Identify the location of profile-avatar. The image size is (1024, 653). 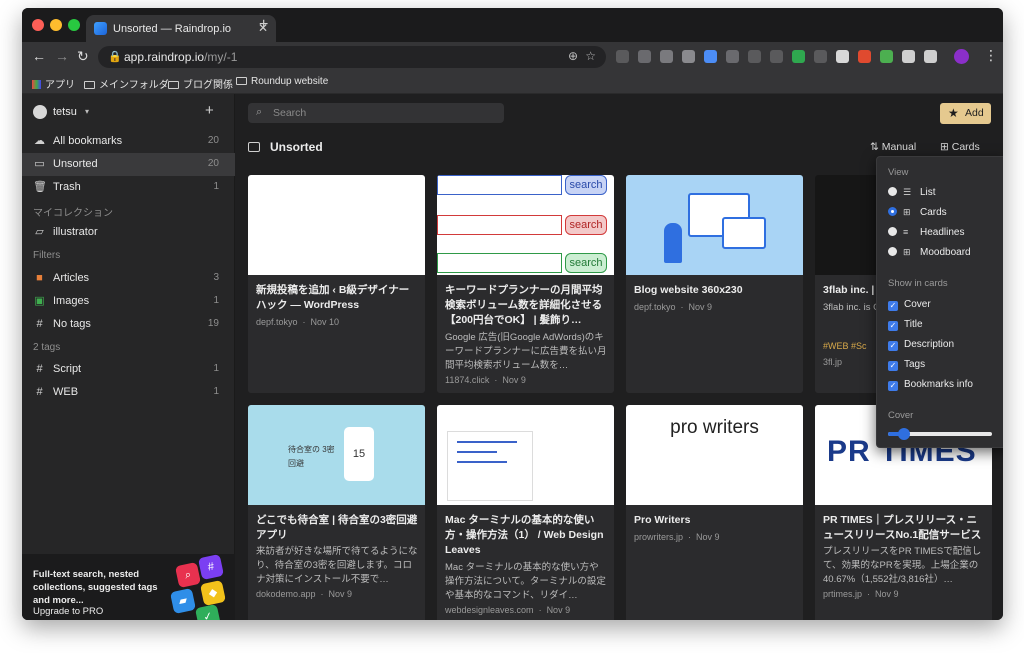
(961, 56).